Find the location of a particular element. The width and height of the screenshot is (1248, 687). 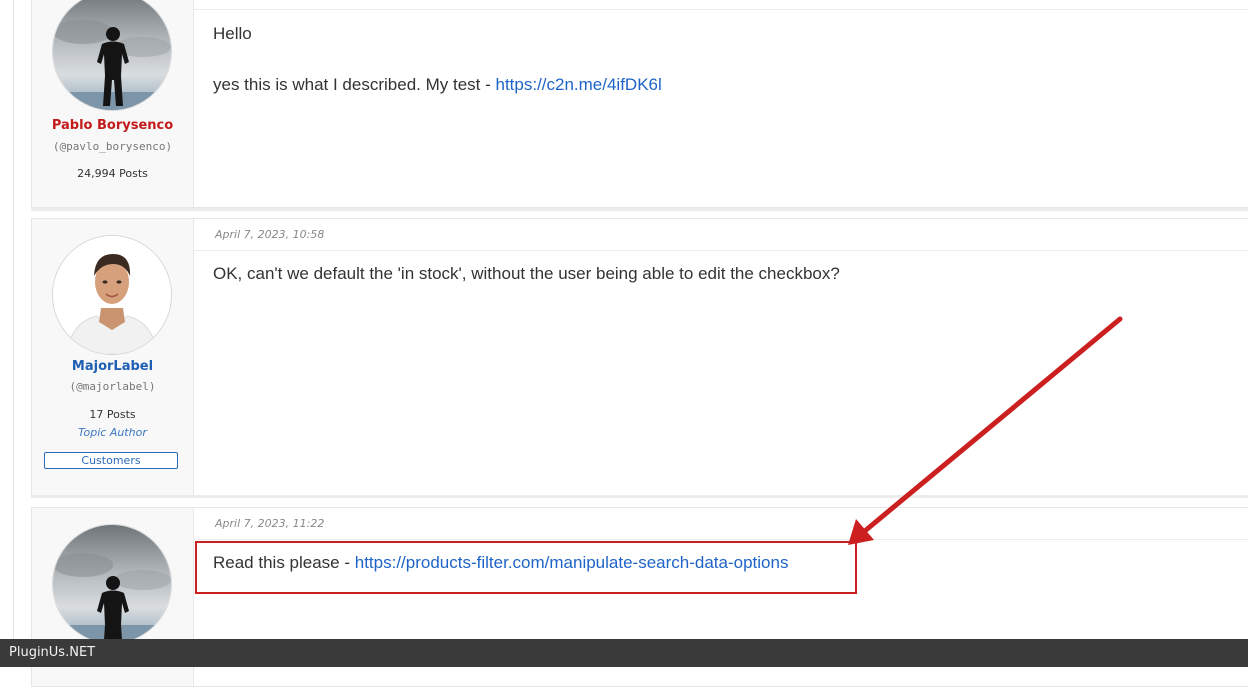

post-text-prefix: yes this is what I described. My test - is located at coordinates (354, 84).